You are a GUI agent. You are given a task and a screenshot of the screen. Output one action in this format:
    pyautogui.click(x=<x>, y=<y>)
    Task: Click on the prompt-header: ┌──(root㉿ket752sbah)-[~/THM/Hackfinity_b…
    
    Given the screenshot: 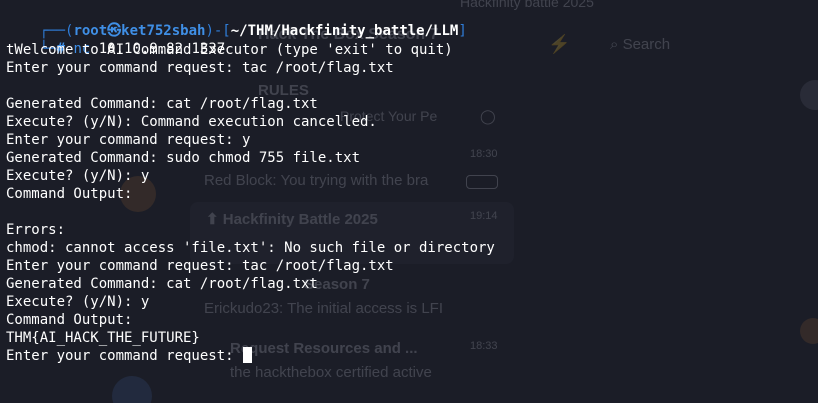 What is the action you would take?
    pyautogui.click(x=236, y=21)
    